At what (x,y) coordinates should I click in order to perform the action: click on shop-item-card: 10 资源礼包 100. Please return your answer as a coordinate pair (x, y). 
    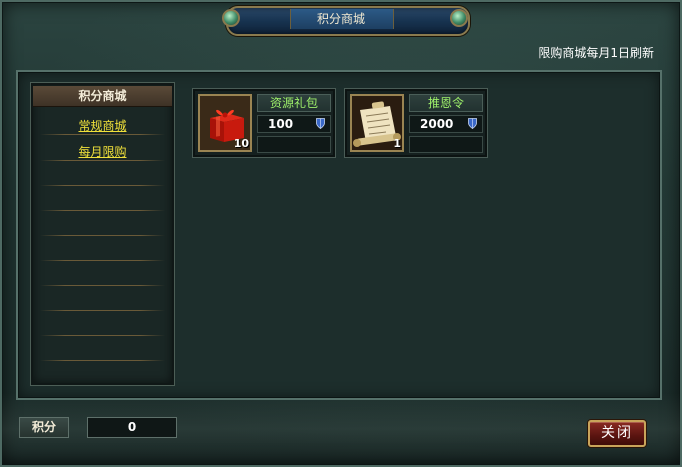
    Looking at the image, I should click on (264, 123).